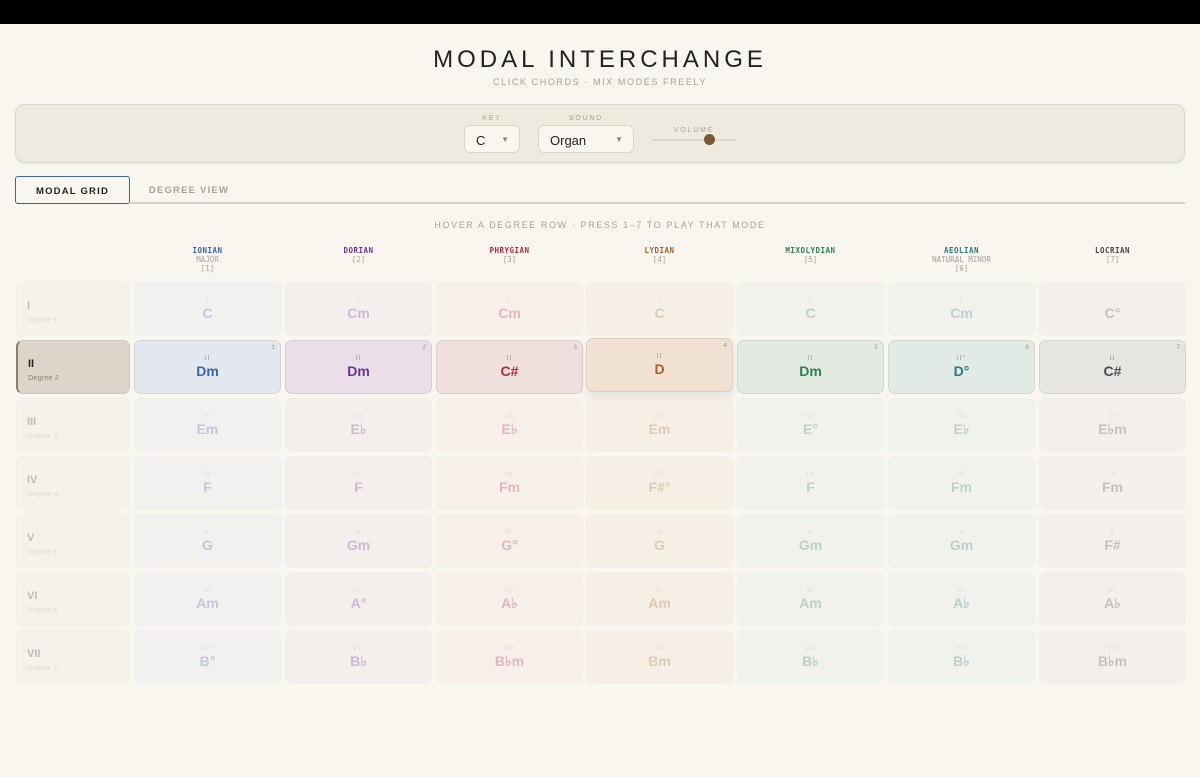 This screenshot has width=1200, height=777. What do you see at coordinates (659, 416) in the screenshot?
I see `chord-numeral: III` at bounding box center [659, 416].